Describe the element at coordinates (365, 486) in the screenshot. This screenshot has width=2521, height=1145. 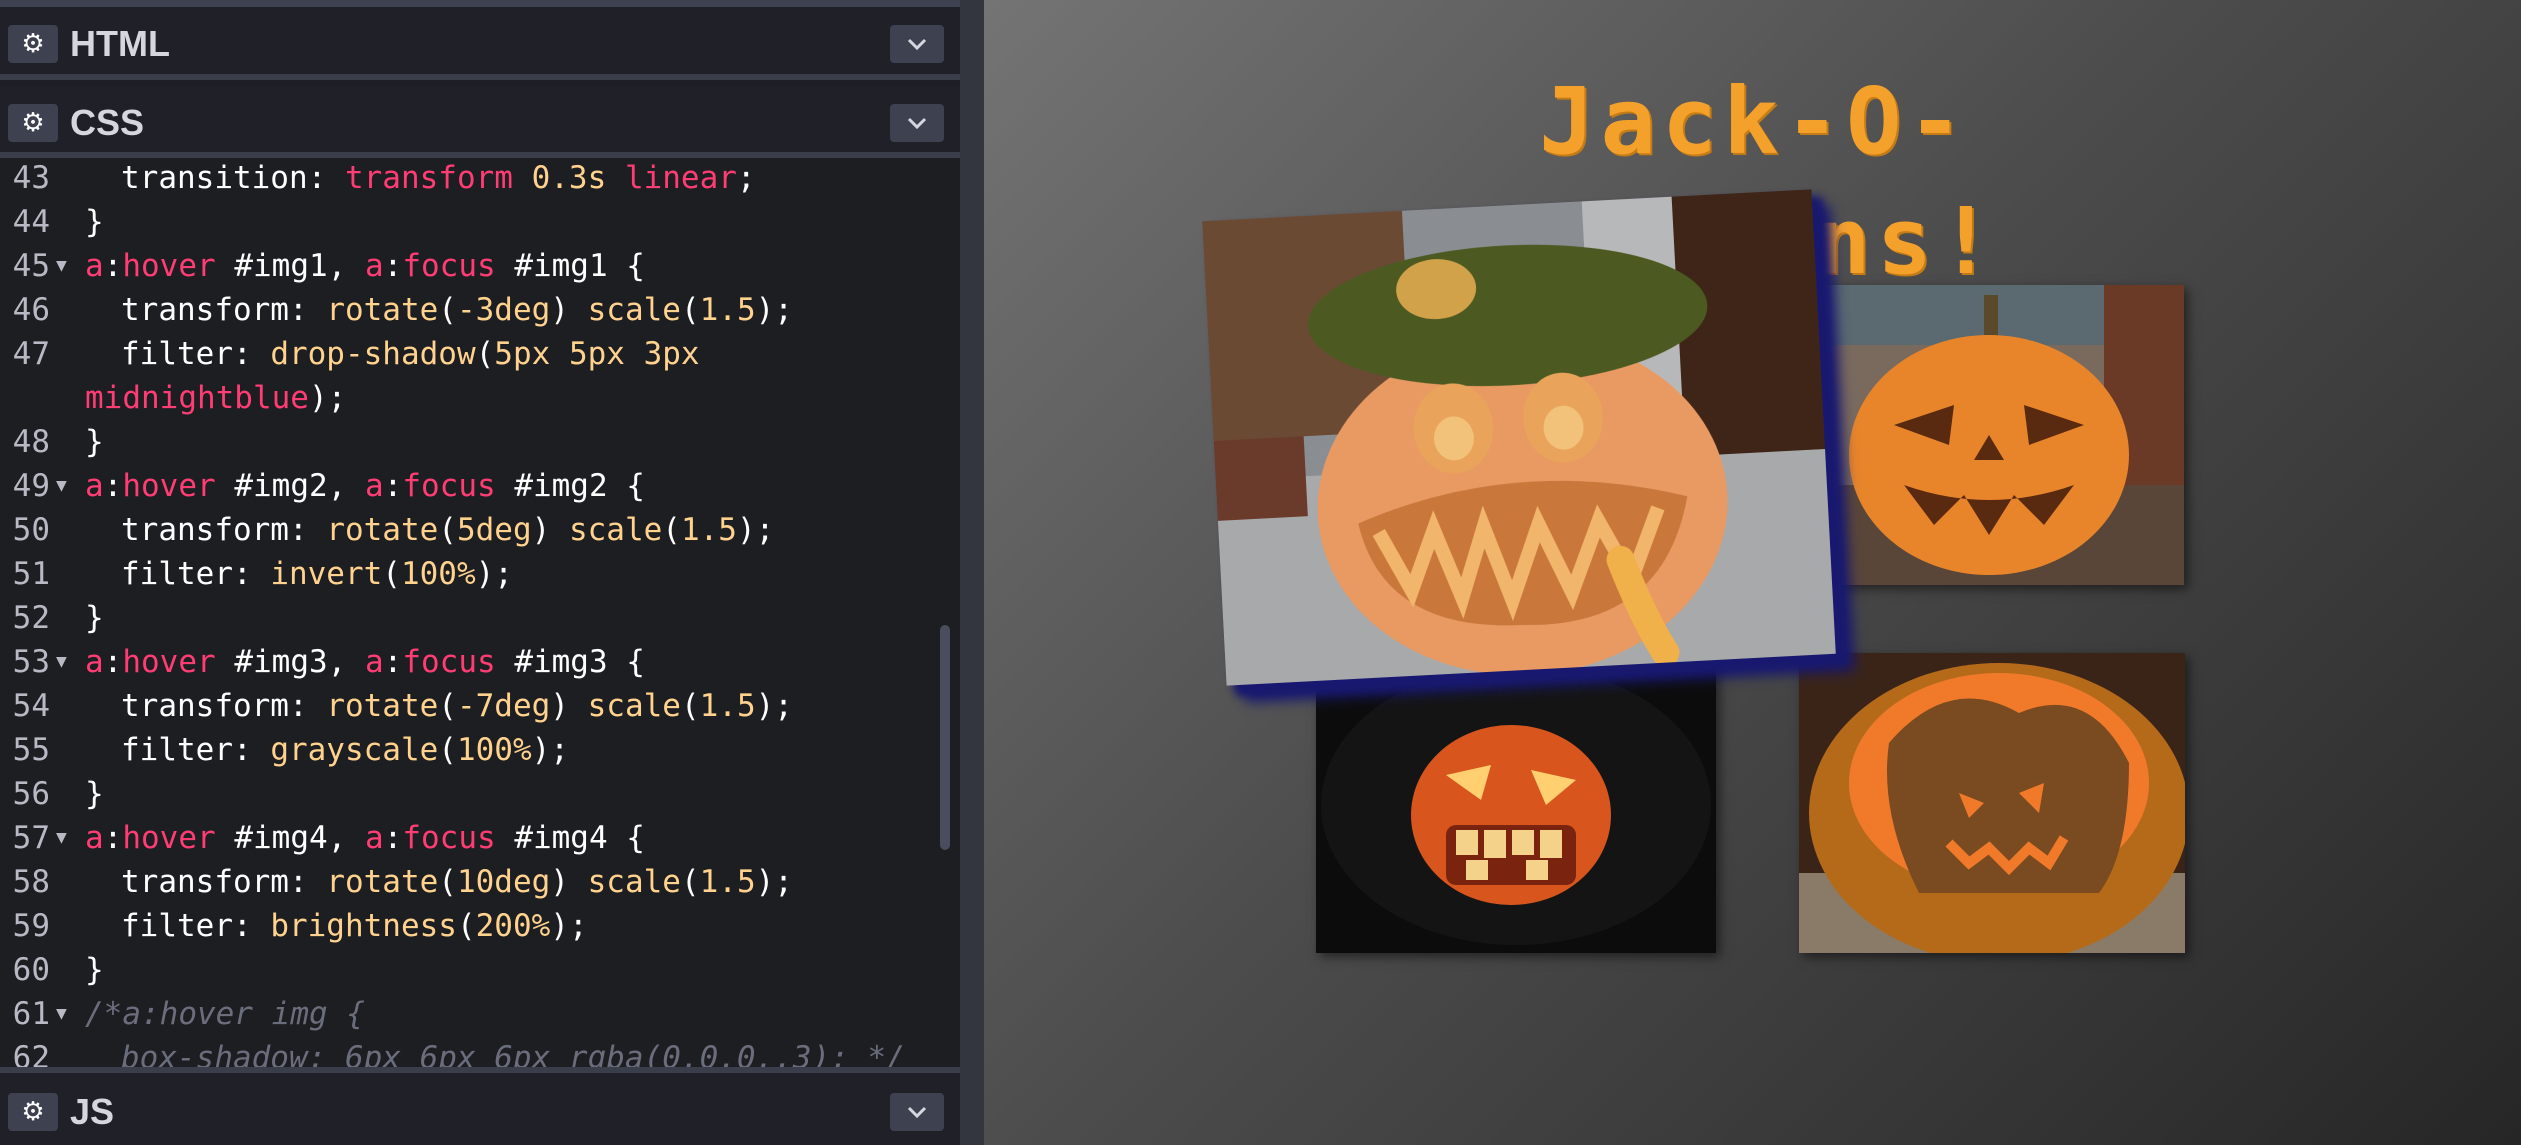
I see `code-text: a:hover #img2, a:focus #img2 {` at that location.